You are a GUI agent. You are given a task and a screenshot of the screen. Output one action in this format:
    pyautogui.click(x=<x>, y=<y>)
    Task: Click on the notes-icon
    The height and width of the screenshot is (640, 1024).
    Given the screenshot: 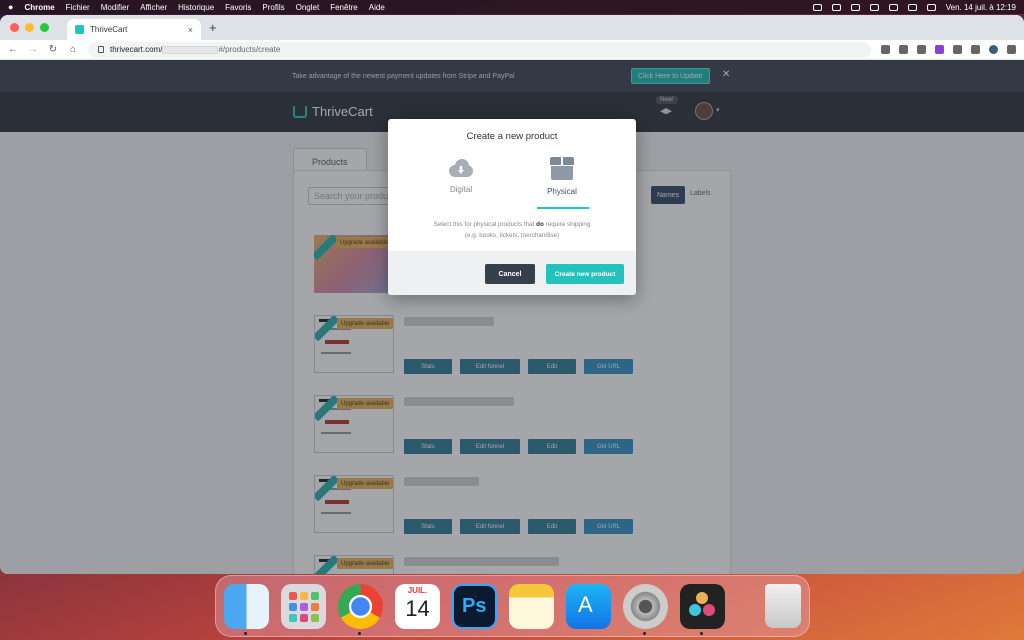 What is the action you would take?
    pyautogui.click(x=531, y=606)
    